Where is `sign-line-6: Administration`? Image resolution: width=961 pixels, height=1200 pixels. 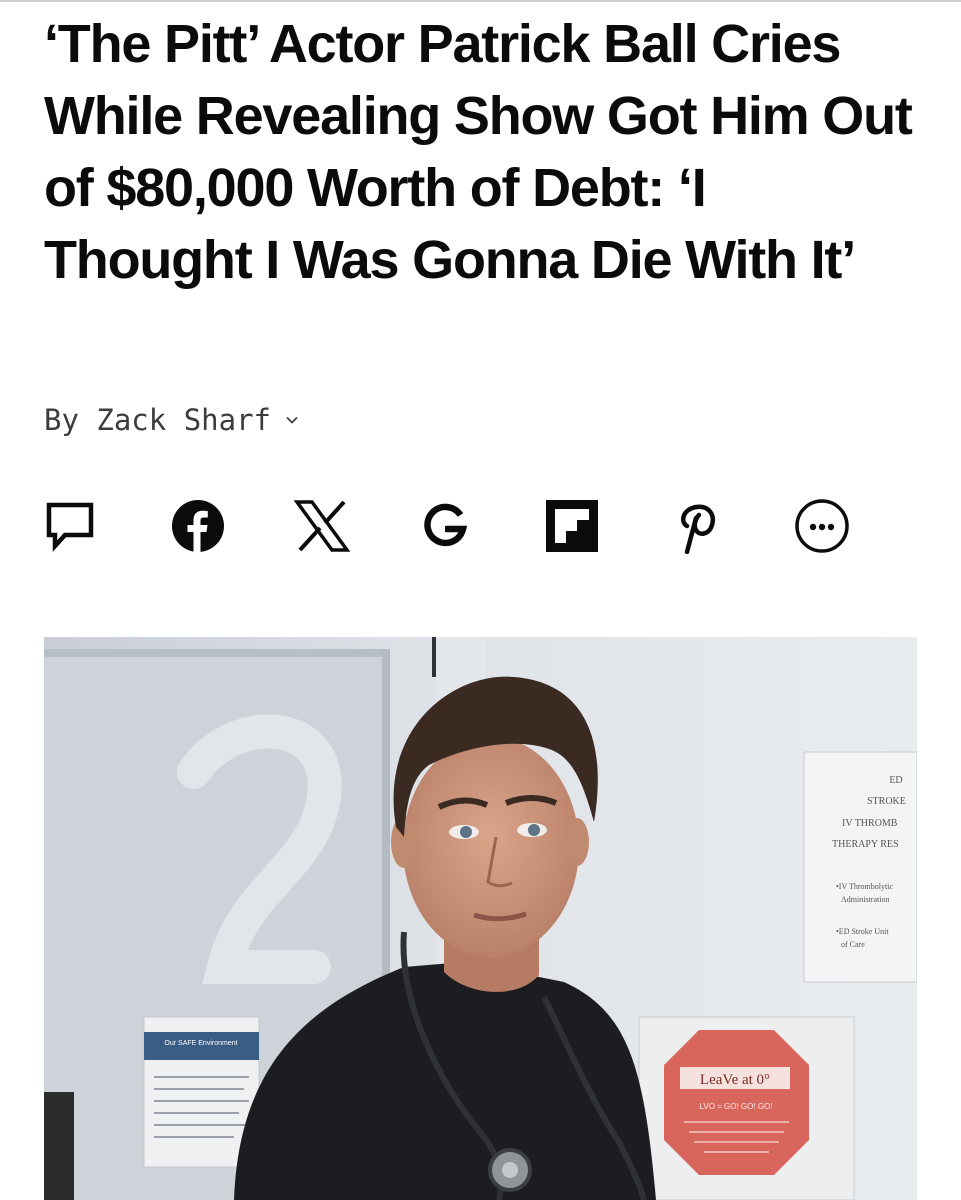
sign-line-6: Administration is located at coordinates (865, 899).